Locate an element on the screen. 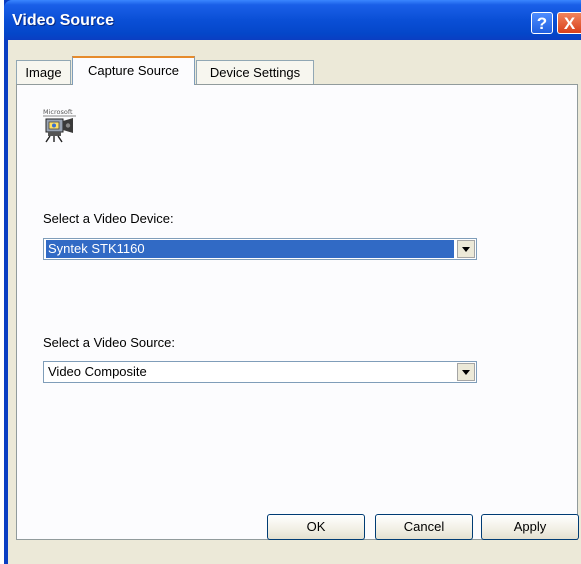  ok-button: OK is located at coordinates (316, 527).